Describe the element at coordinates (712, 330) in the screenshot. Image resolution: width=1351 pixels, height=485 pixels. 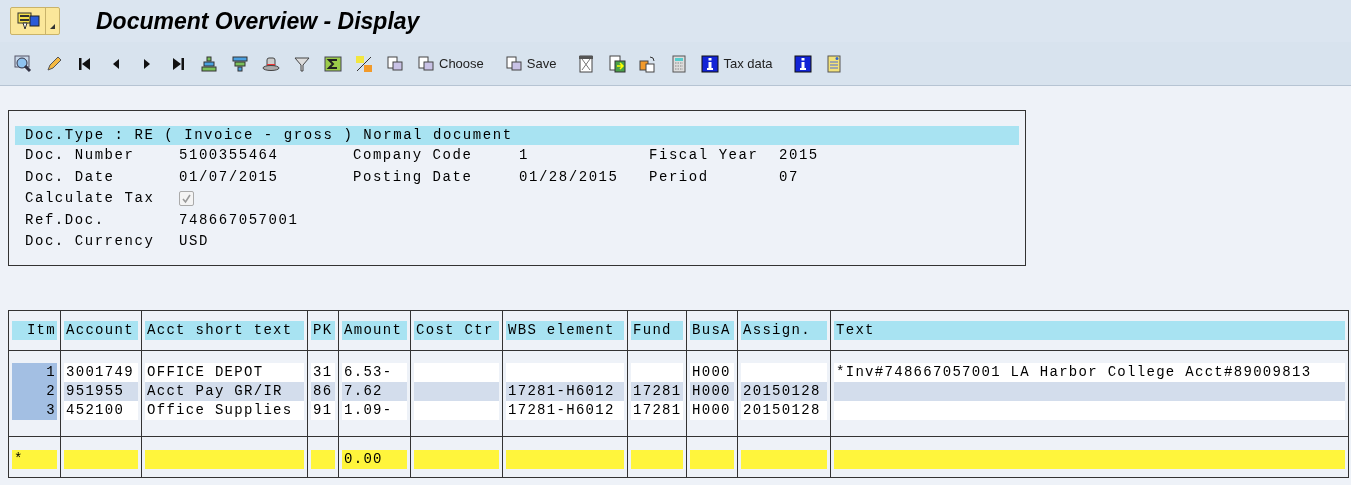
I see `column-header: BusA` at that location.